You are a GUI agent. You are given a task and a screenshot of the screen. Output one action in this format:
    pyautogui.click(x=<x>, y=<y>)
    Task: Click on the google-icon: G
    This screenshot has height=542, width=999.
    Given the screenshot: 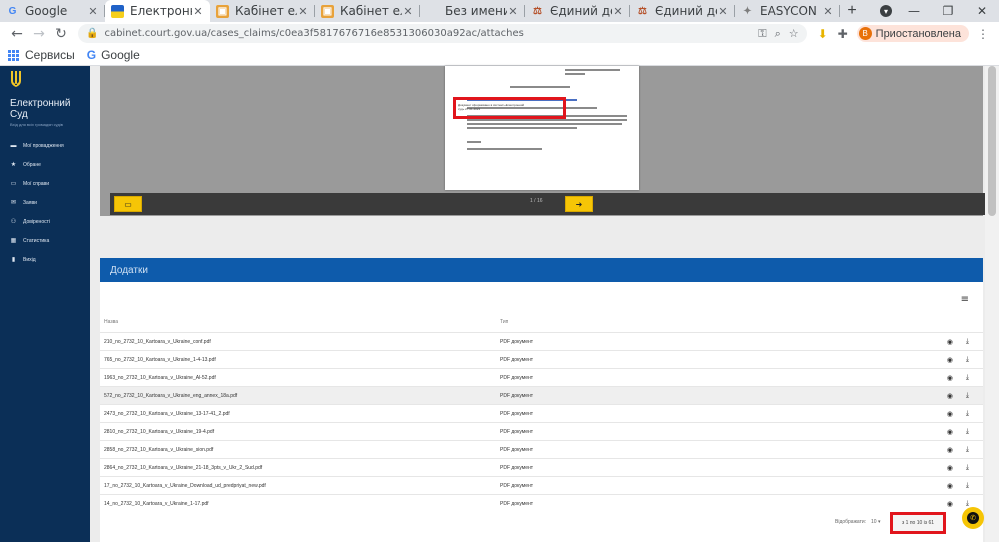 What is the action you would take?
    pyautogui.click(x=12, y=11)
    